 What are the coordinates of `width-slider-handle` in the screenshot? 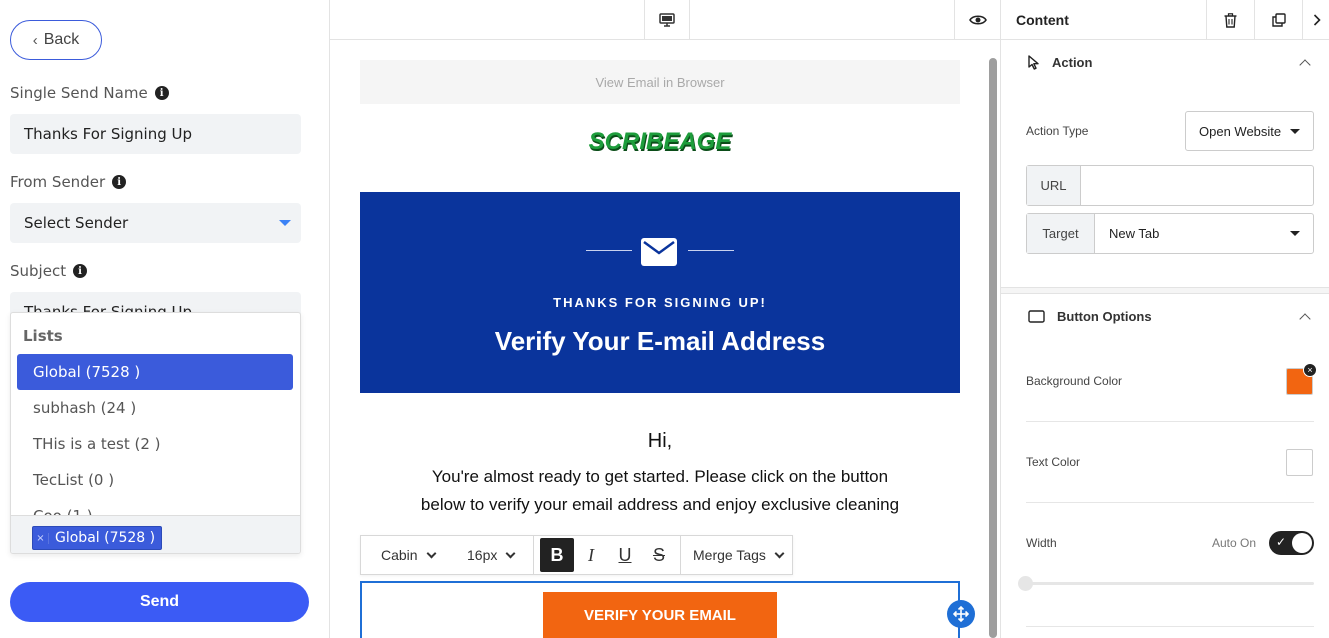 It's located at (1025, 583).